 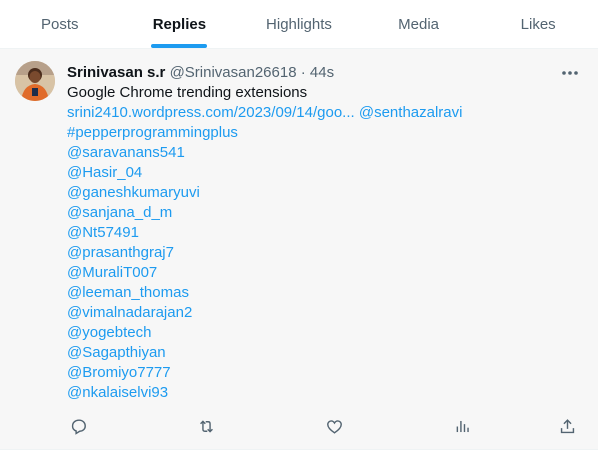 What do you see at coordinates (411, 112) in the screenshot?
I see `mention-link: @senthazalravi` at bounding box center [411, 112].